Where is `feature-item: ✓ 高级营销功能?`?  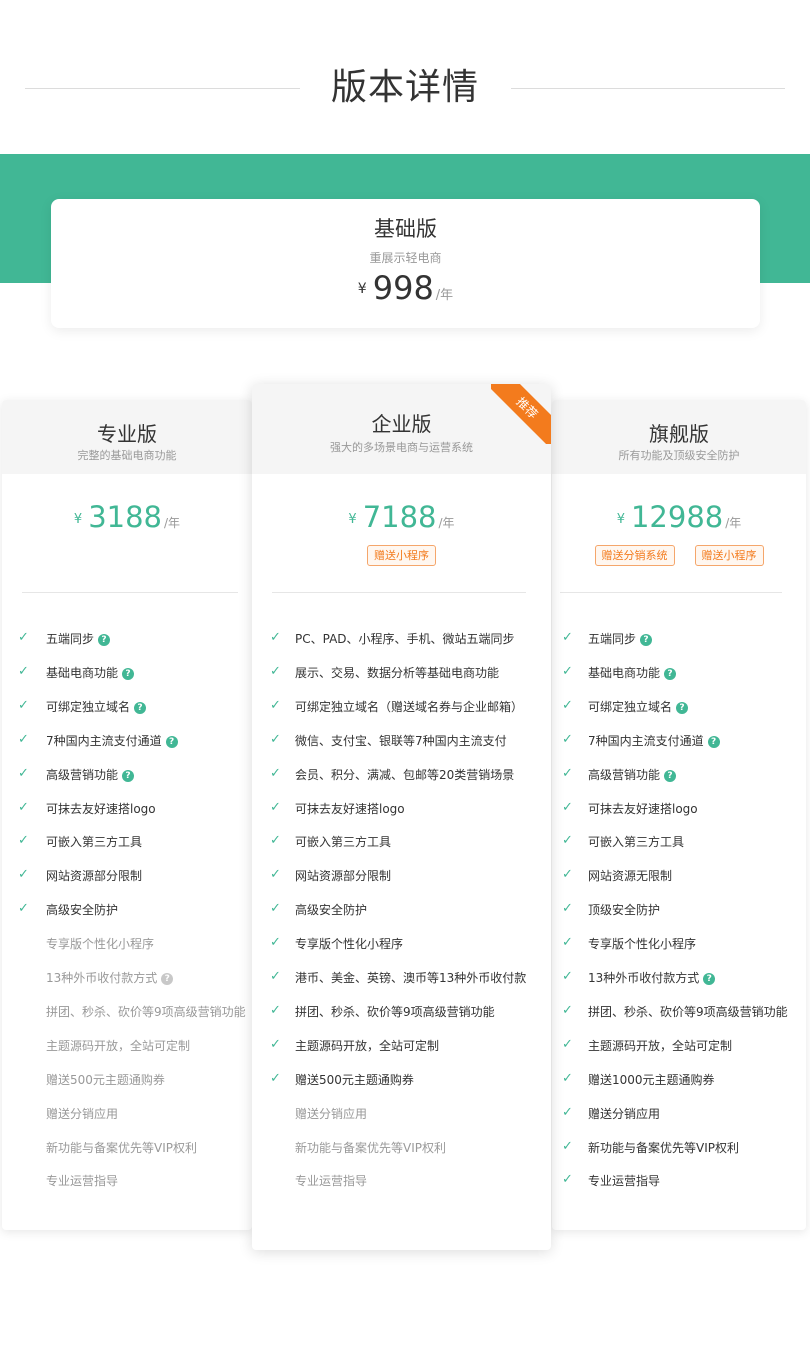
feature-item: ✓ 高级营销功能? is located at coordinates (679, 776).